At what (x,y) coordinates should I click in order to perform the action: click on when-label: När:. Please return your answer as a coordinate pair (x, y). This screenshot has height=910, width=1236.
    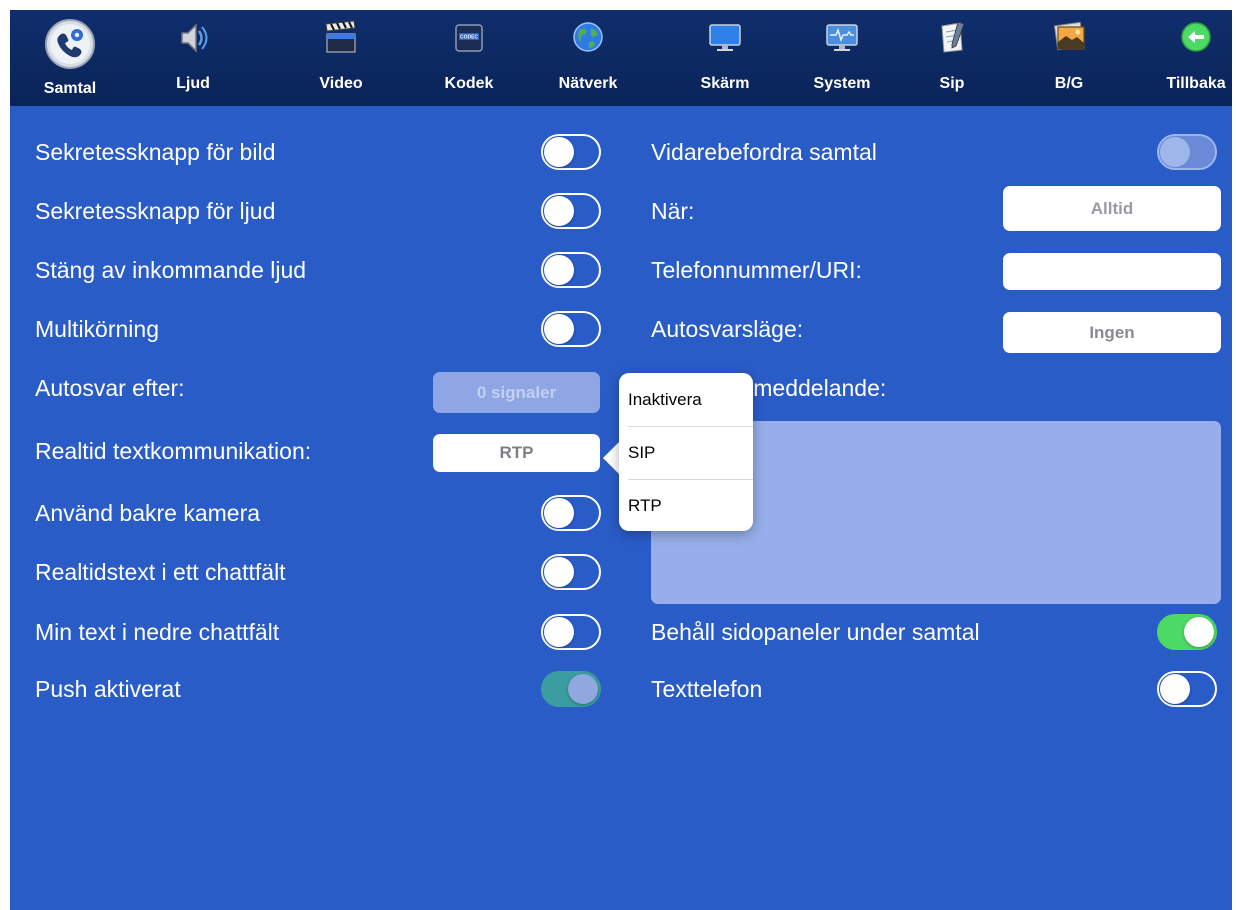
    Looking at the image, I should click on (673, 211).